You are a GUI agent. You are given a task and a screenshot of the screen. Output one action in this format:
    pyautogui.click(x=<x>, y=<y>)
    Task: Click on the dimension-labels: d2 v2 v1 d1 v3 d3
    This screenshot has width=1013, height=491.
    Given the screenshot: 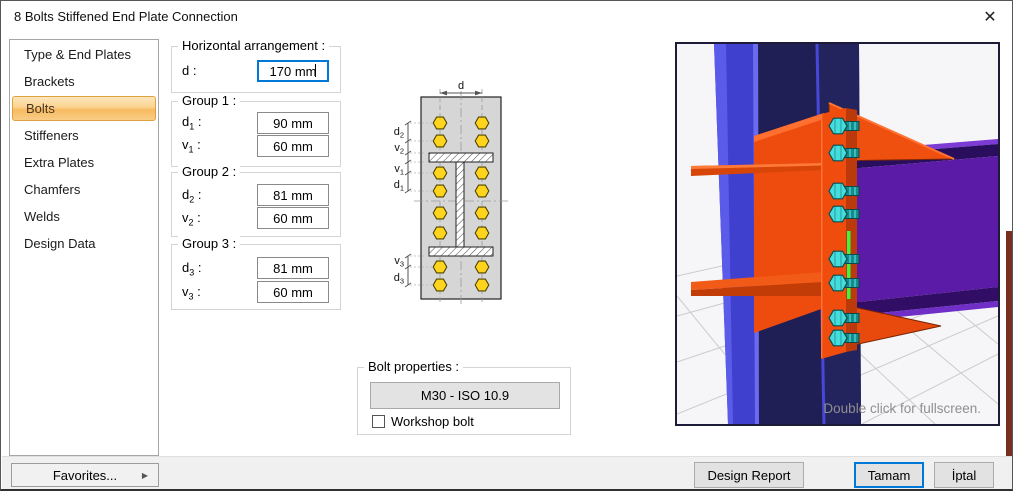 What is the action you would take?
    pyautogui.click(x=399, y=206)
    